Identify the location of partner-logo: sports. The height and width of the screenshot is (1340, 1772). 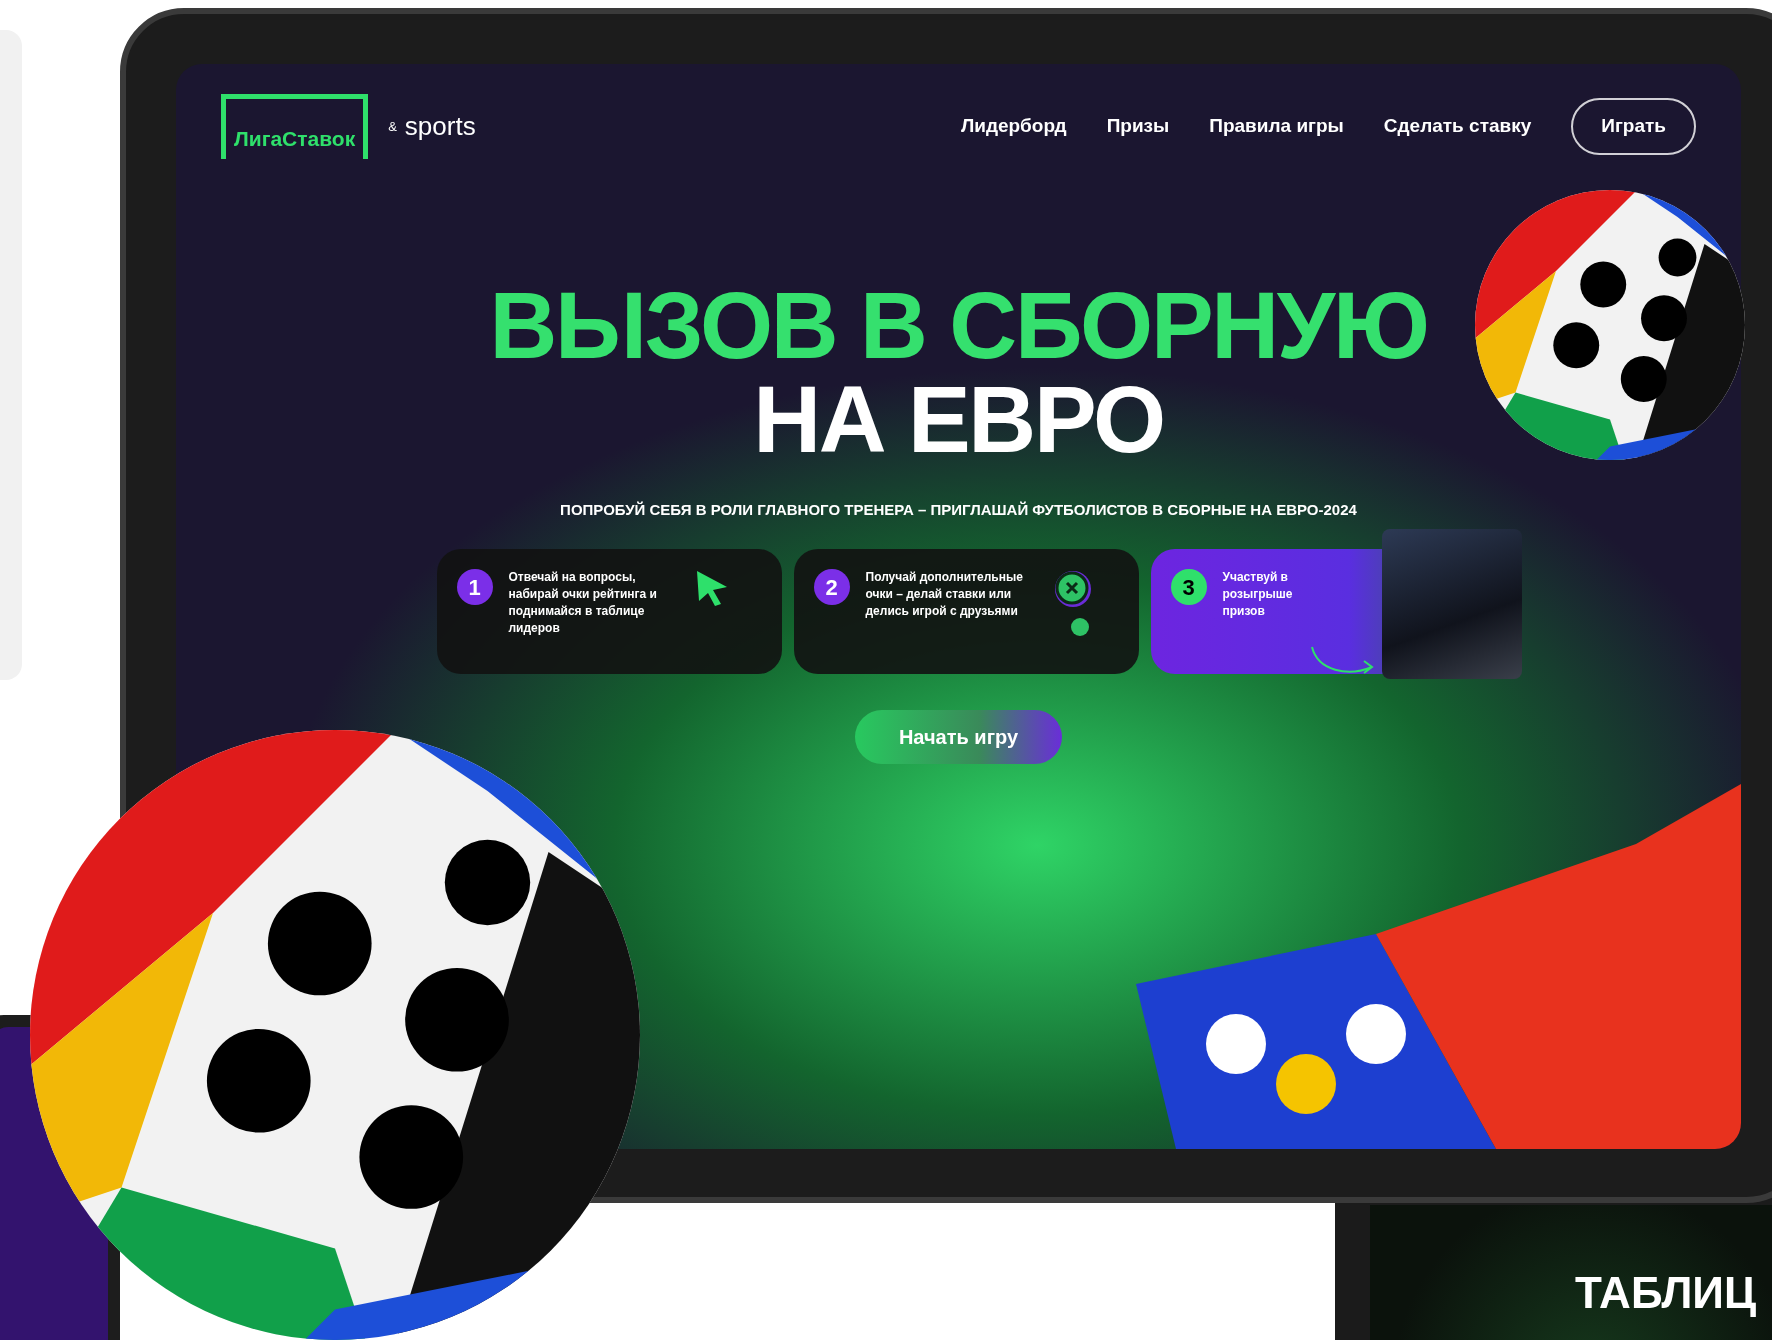
(440, 126).